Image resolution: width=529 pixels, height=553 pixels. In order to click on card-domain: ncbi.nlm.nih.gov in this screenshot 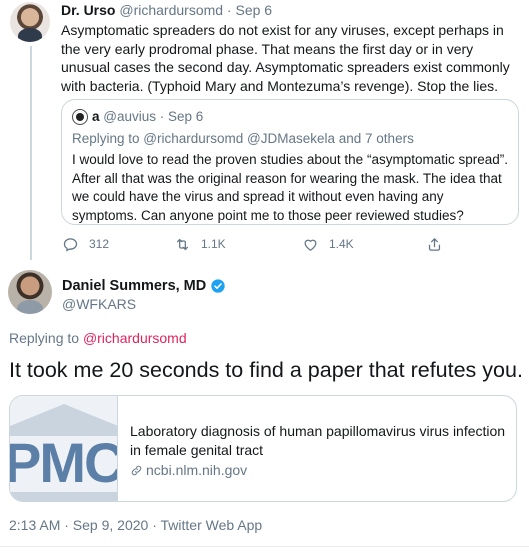, I will do `click(197, 470)`.